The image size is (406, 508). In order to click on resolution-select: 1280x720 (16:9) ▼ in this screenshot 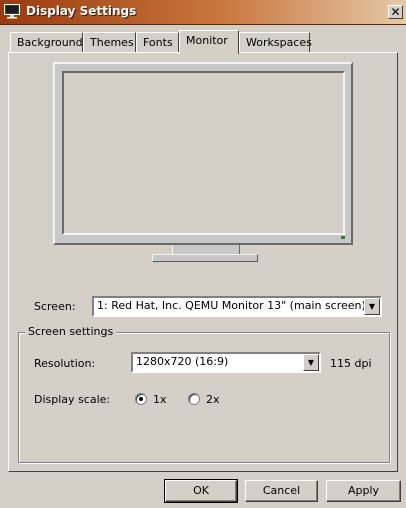, I will do `click(226, 362)`.